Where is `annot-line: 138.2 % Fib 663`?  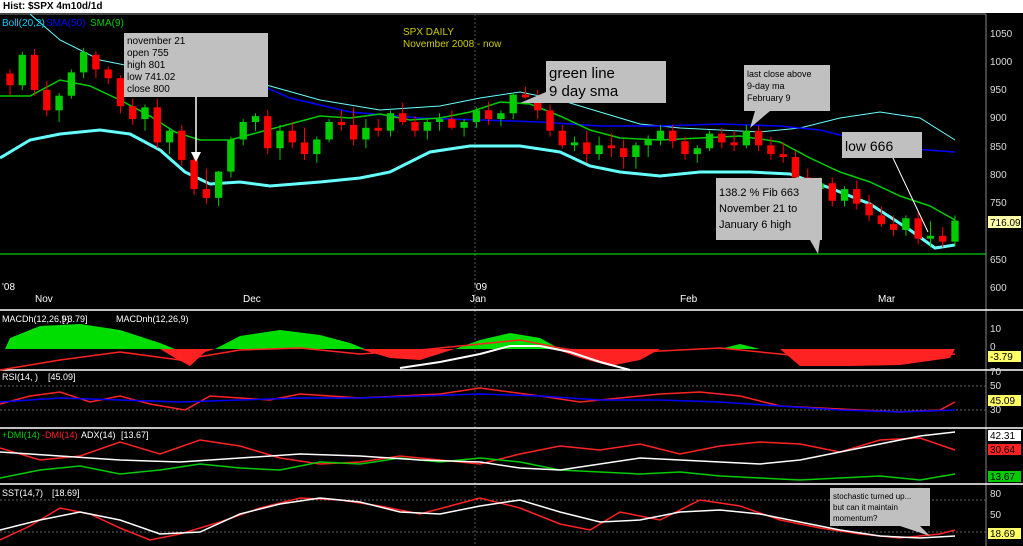
annot-line: 138.2 % Fib 663 is located at coordinates (759, 193).